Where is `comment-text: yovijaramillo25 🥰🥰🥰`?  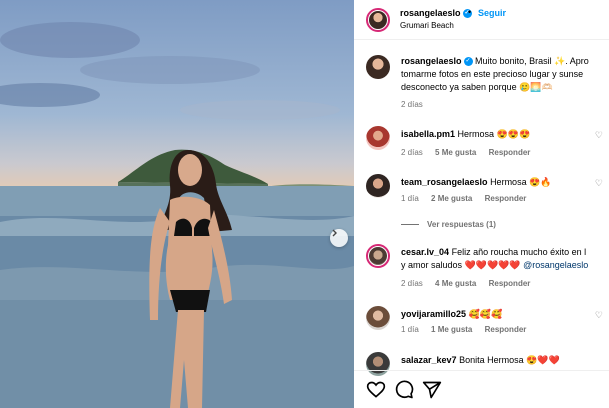
comment-text: yovijaramillo25 🥰🥰🥰 is located at coordinates (451, 314).